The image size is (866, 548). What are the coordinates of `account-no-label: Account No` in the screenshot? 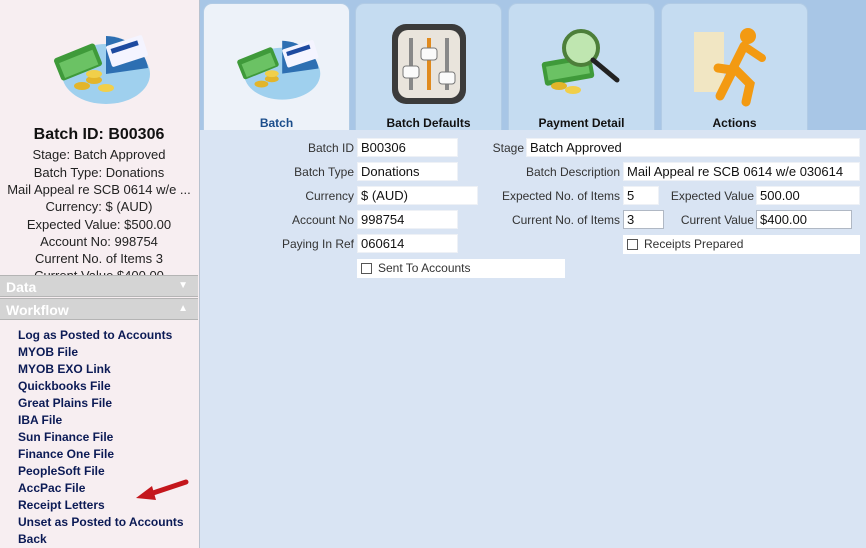 It's located at (322, 220).